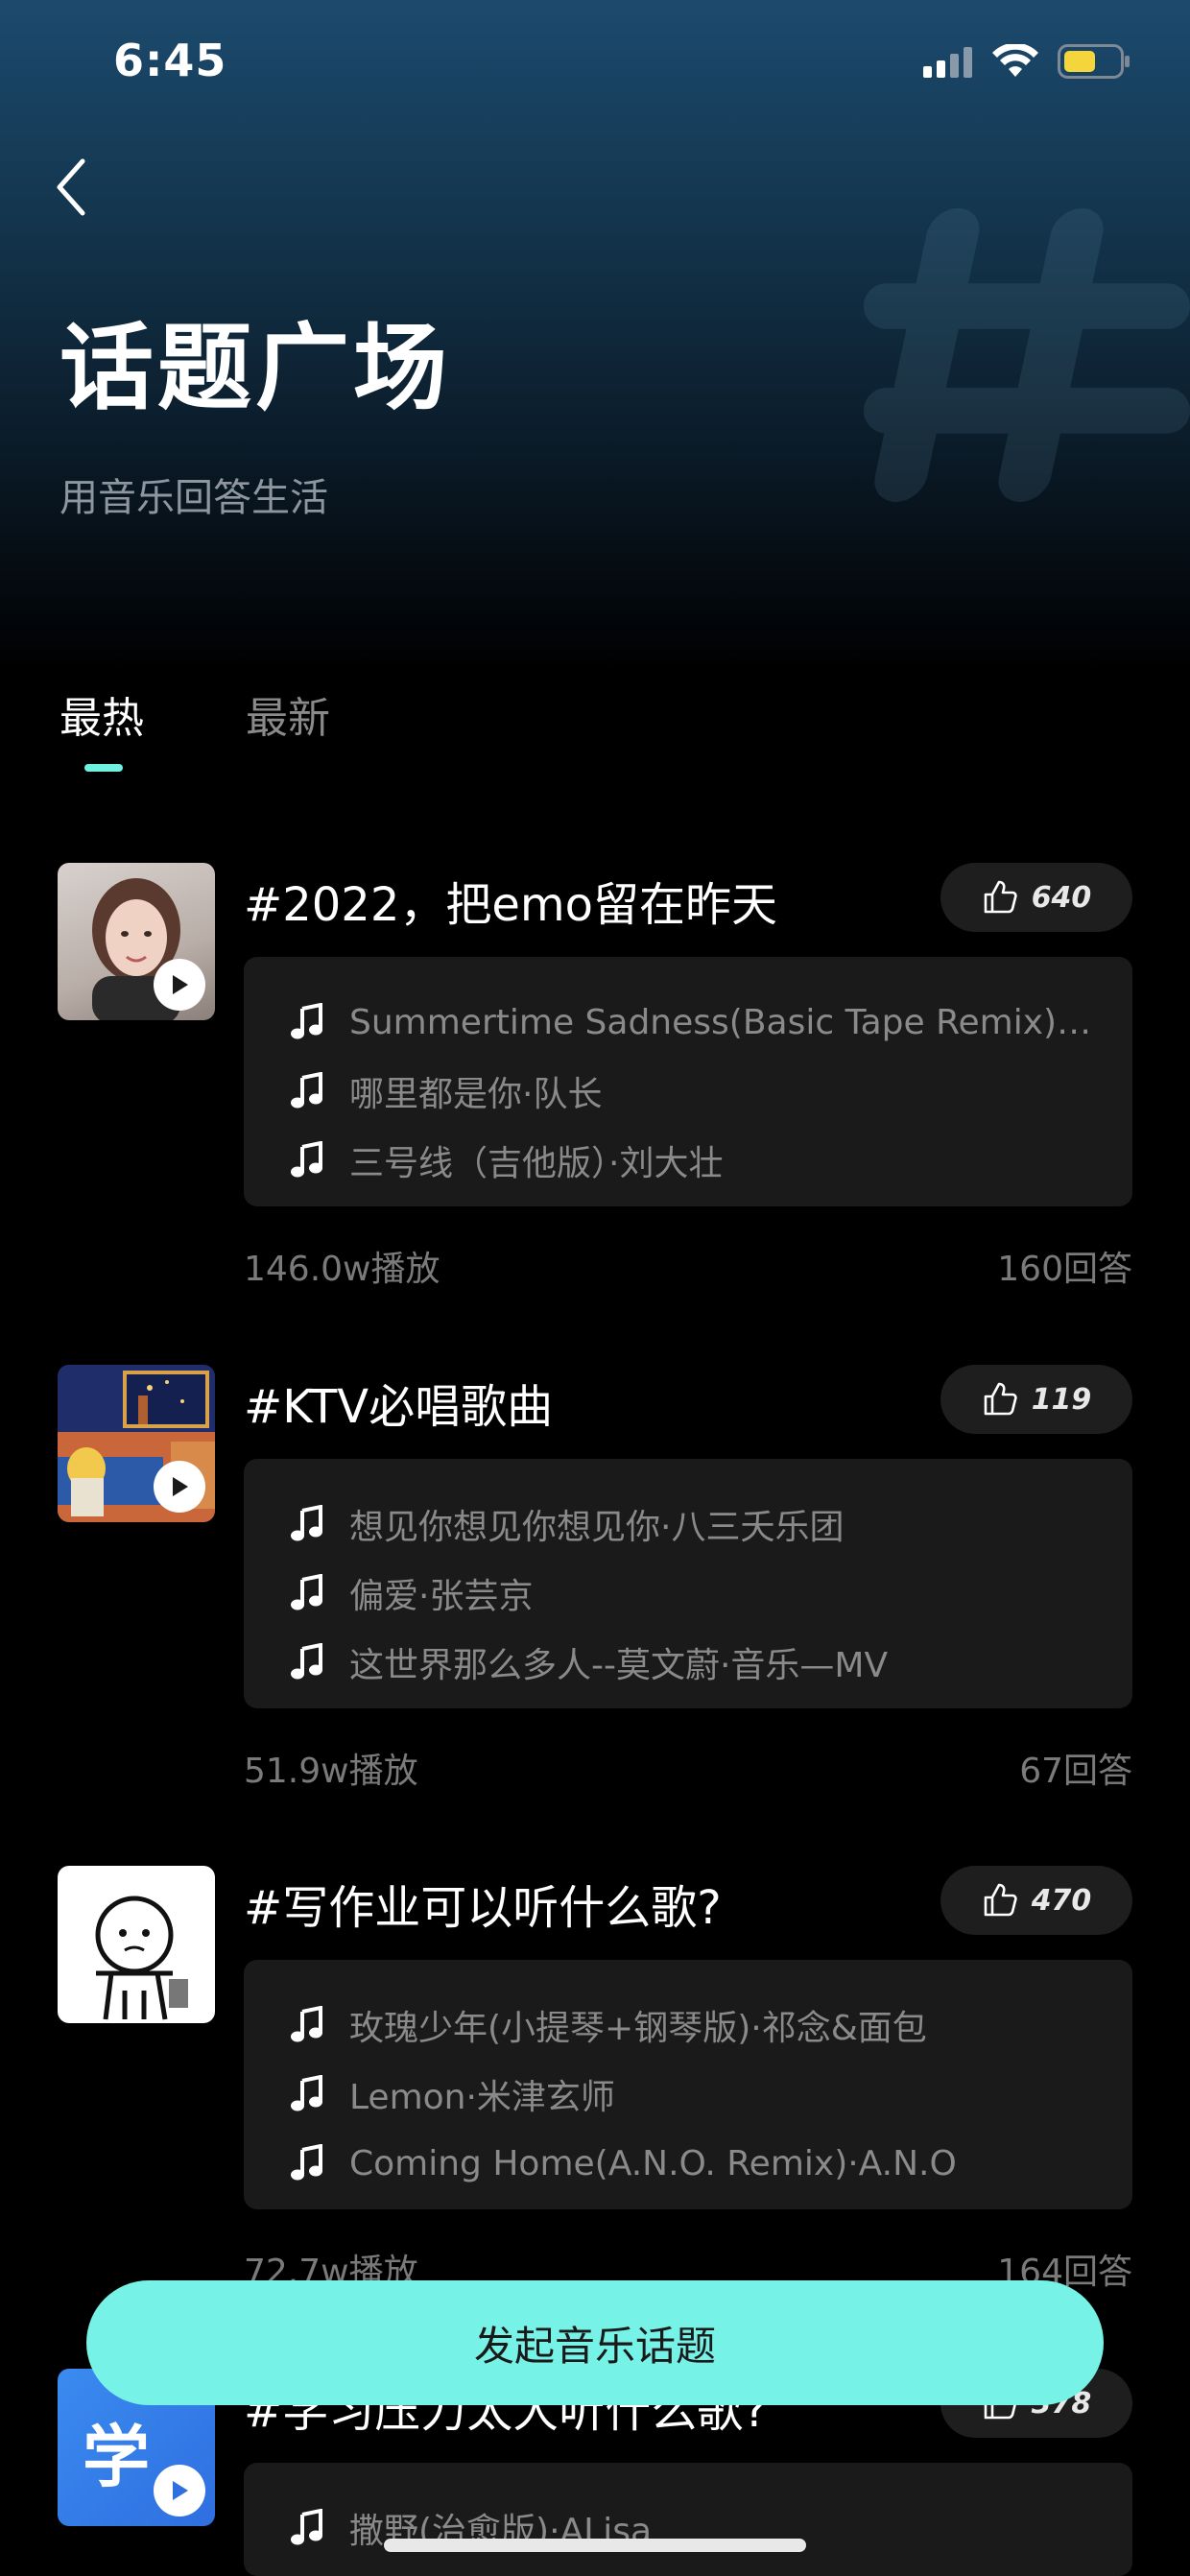  I want to click on song-item: 撒野(治愈版)·ALisa, so click(711, 2528).